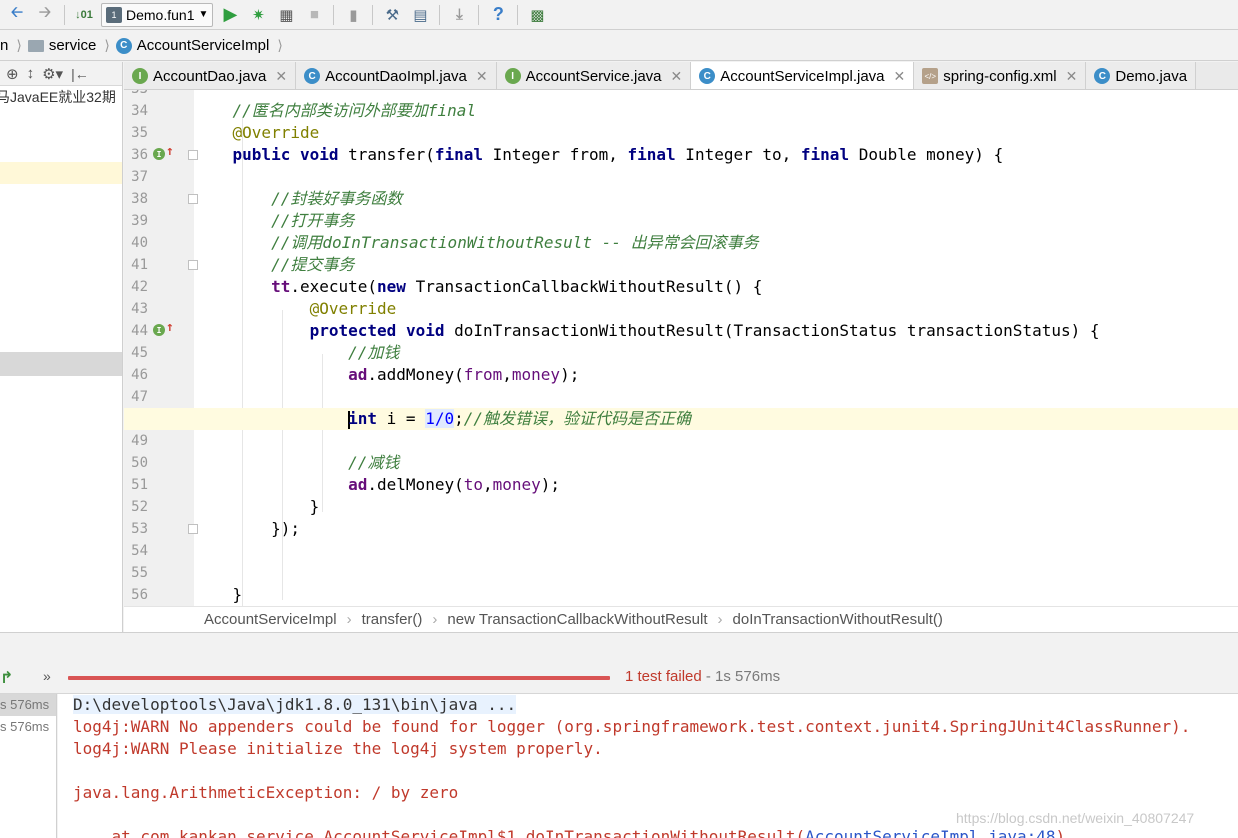 The width and height of the screenshot is (1238, 838). I want to click on nav-crumb-root: n, so click(8, 46).